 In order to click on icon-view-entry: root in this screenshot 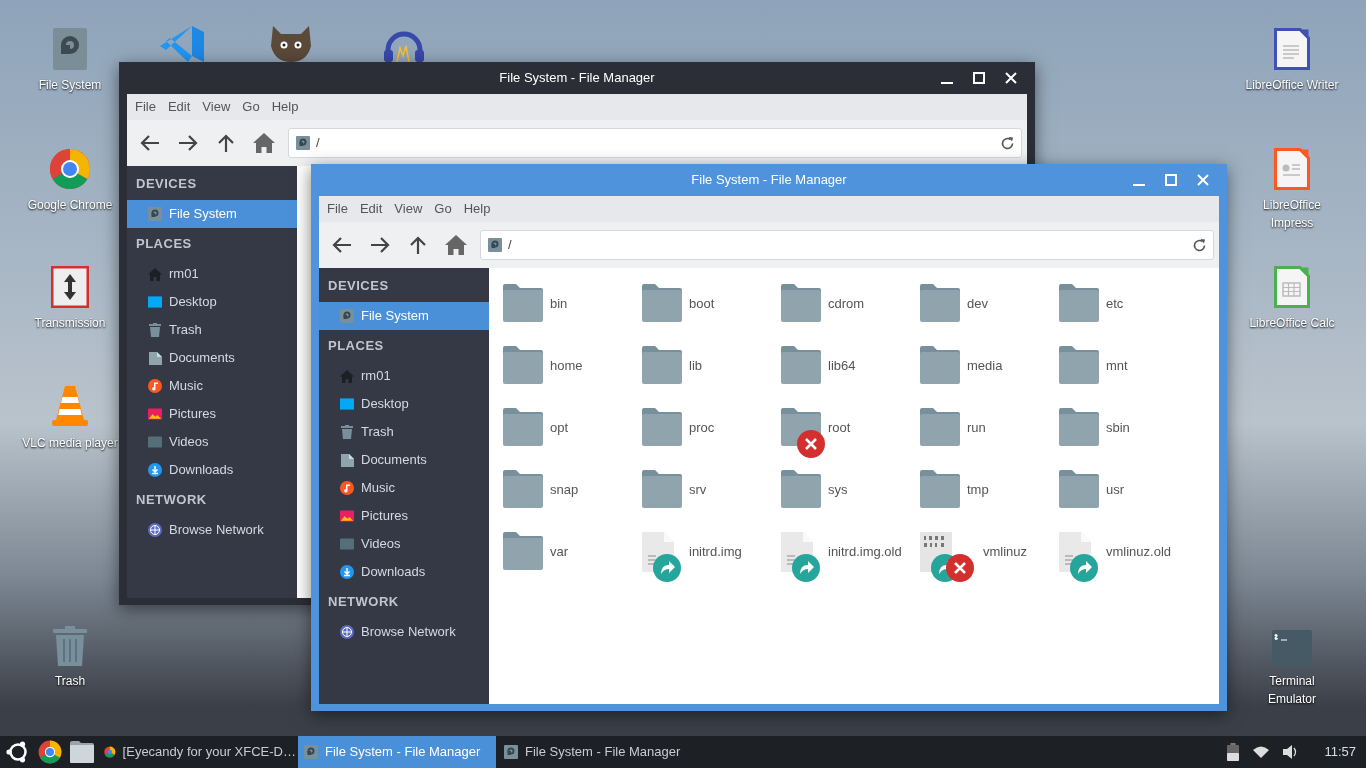, I will do `click(850, 433)`.